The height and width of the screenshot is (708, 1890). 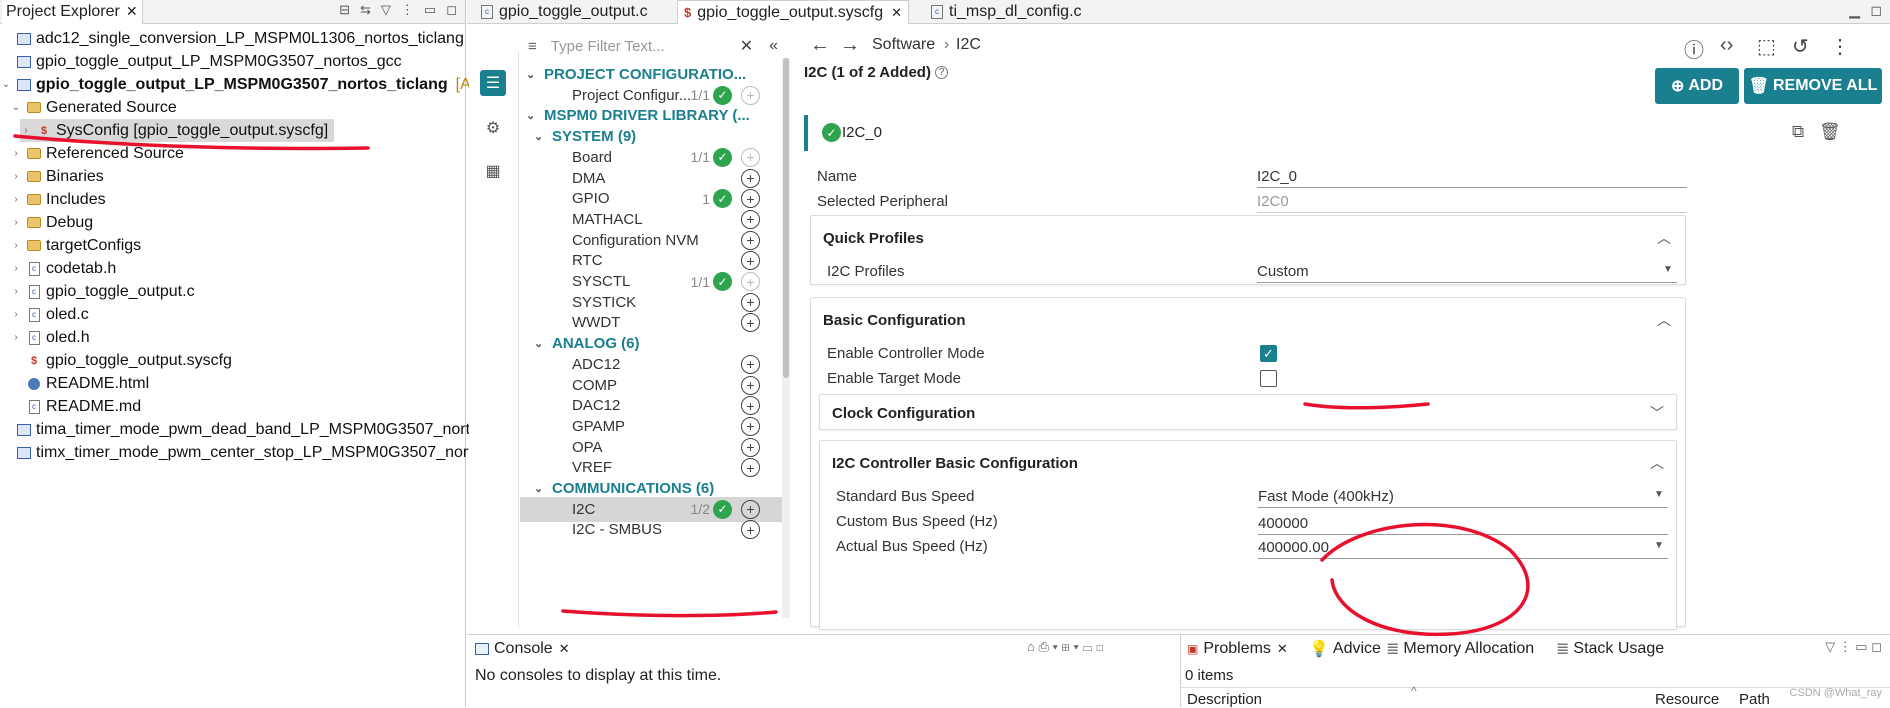 What do you see at coordinates (75, 245) in the screenshot?
I see `tree-item-9: › targetConfigs` at bounding box center [75, 245].